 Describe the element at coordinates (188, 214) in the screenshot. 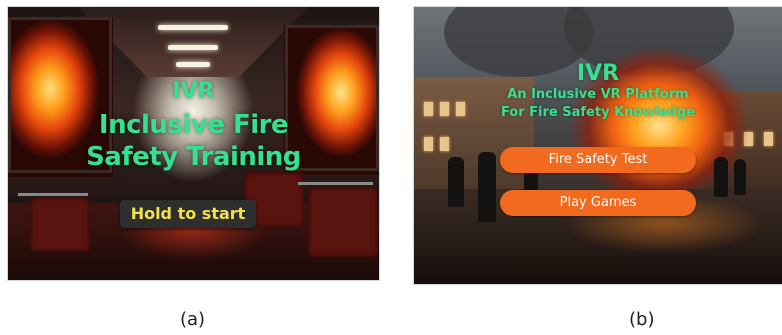

I see `hold-to-start-button: Hold to start` at that location.